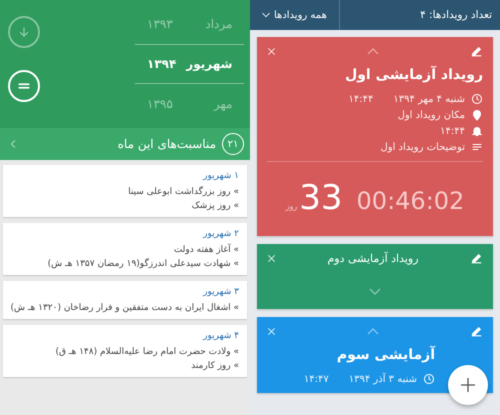 The height and width of the screenshot is (415, 500). What do you see at coordinates (209, 64) in the screenshot?
I see `month-name: شهریور` at bounding box center [209, 64].